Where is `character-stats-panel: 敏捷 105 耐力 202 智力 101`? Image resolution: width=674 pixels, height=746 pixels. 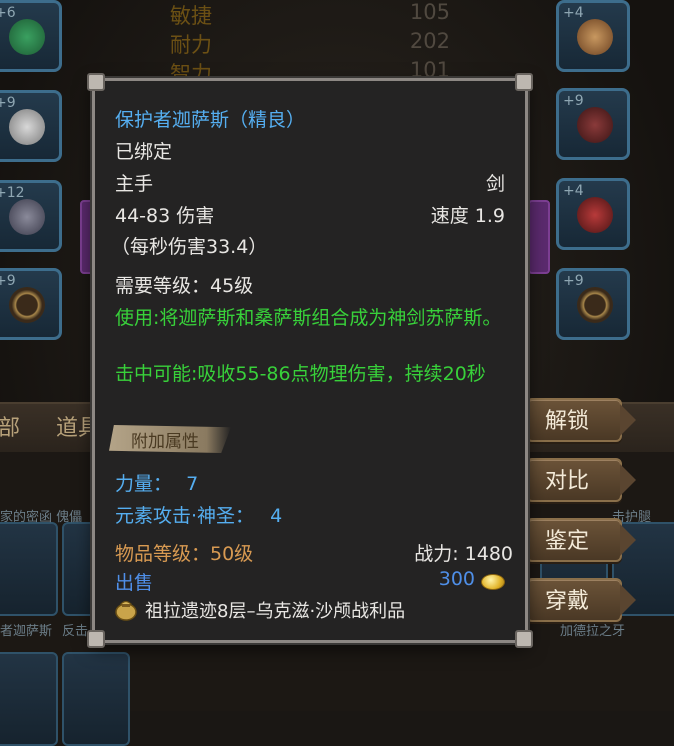
character-stats-panel: 敏捷 105 耐力 202 智力 101 is located at coordinates (310, 43).